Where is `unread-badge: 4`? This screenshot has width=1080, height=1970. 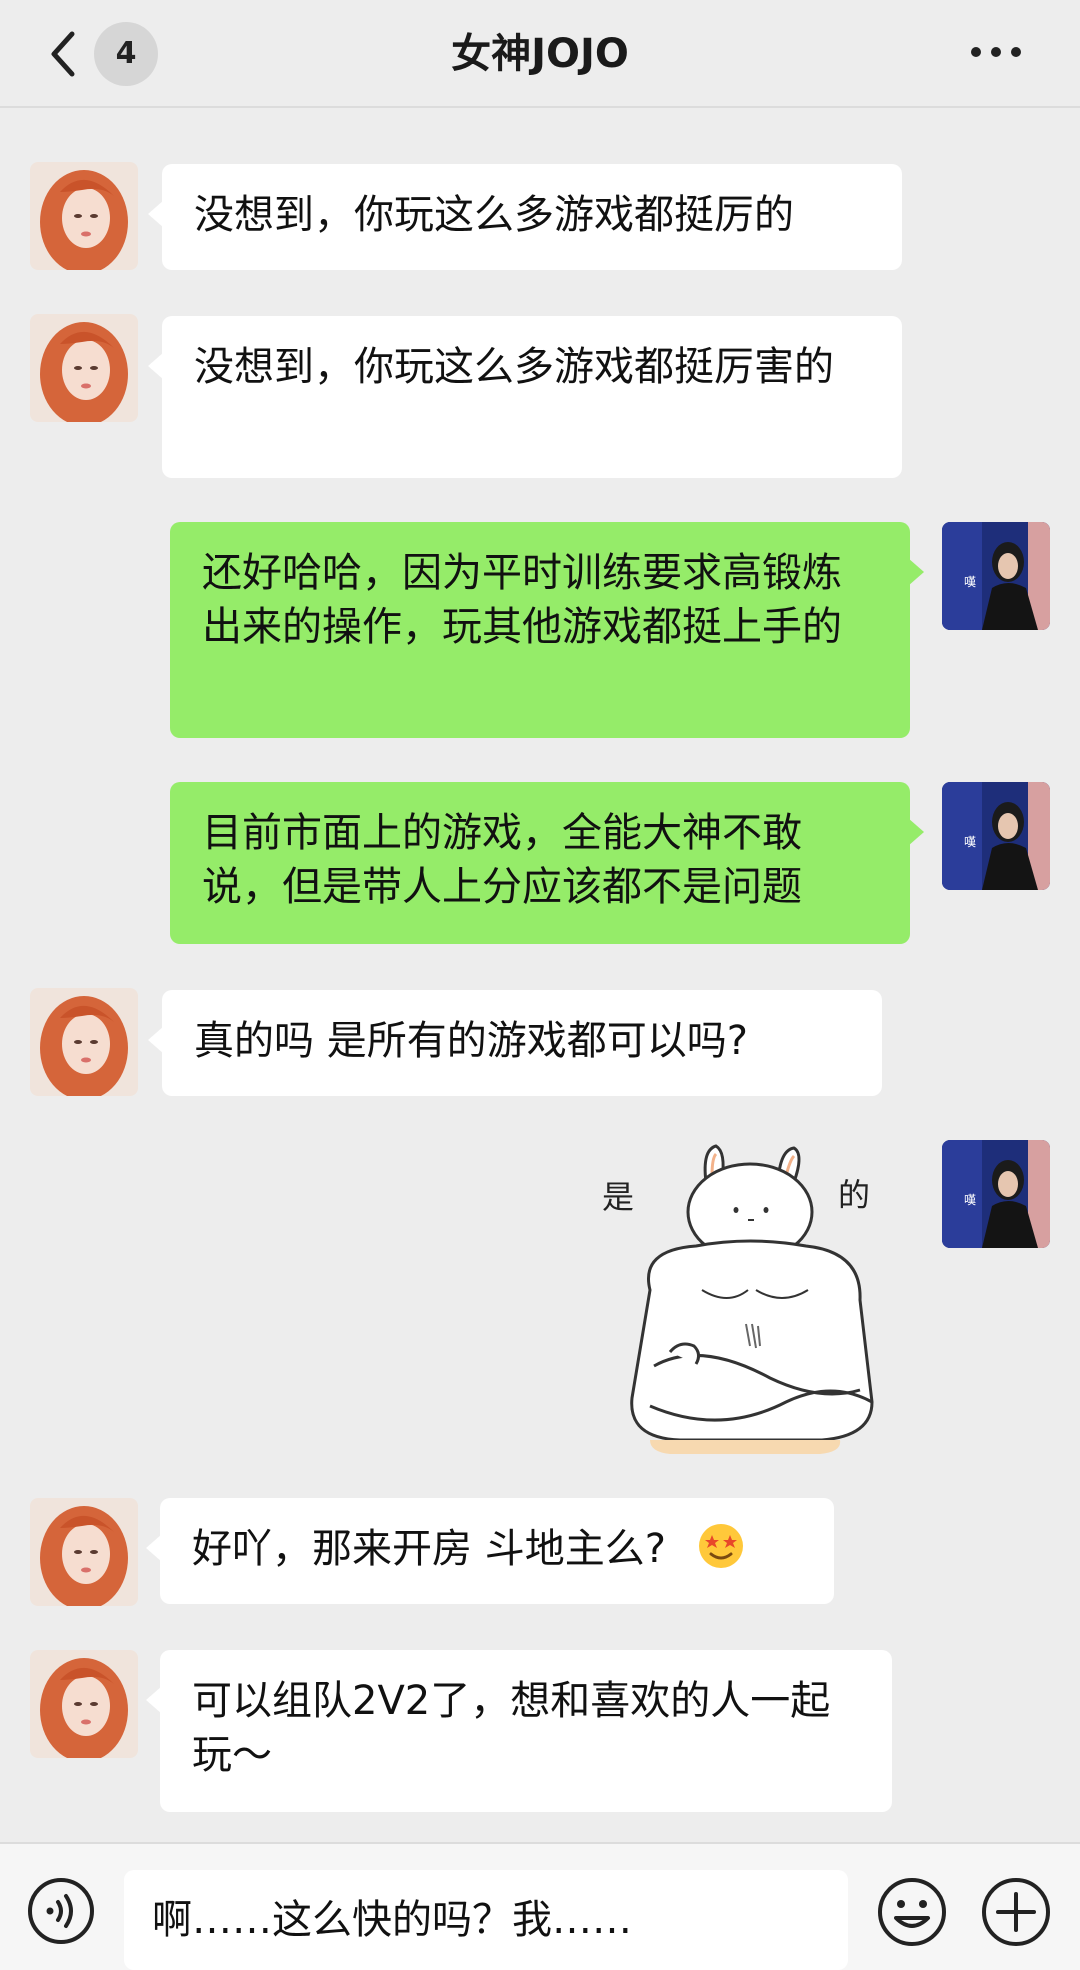
unread-badge: 4 is located at coordinates (126, 54).